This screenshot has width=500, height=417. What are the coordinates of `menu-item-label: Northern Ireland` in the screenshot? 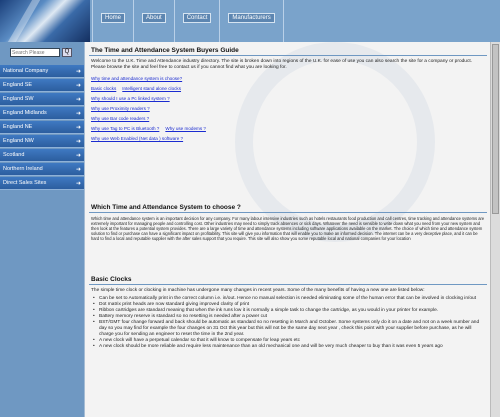 It's located at (23, 169).